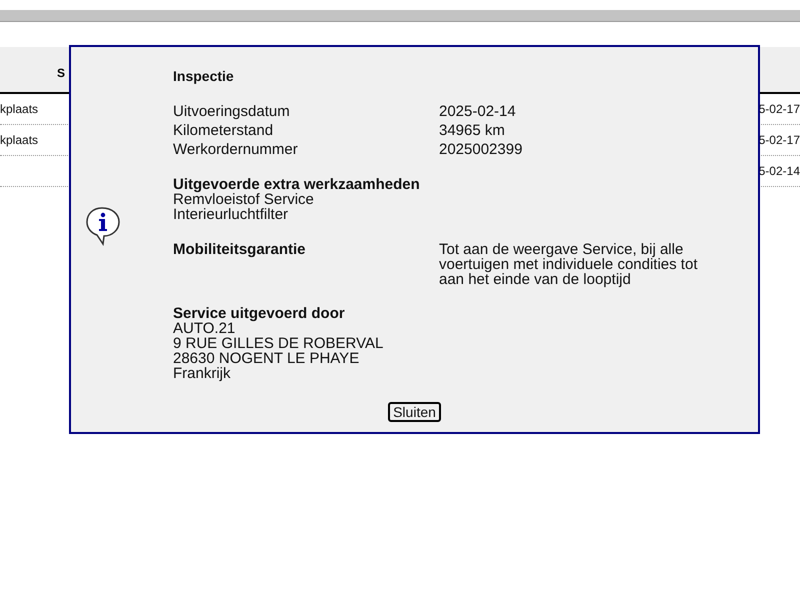  What do you see at coordinates (230, 214) in the screenshot?
I see `list-item: Interieurluchtfilter` at bounding box center [230, 214].